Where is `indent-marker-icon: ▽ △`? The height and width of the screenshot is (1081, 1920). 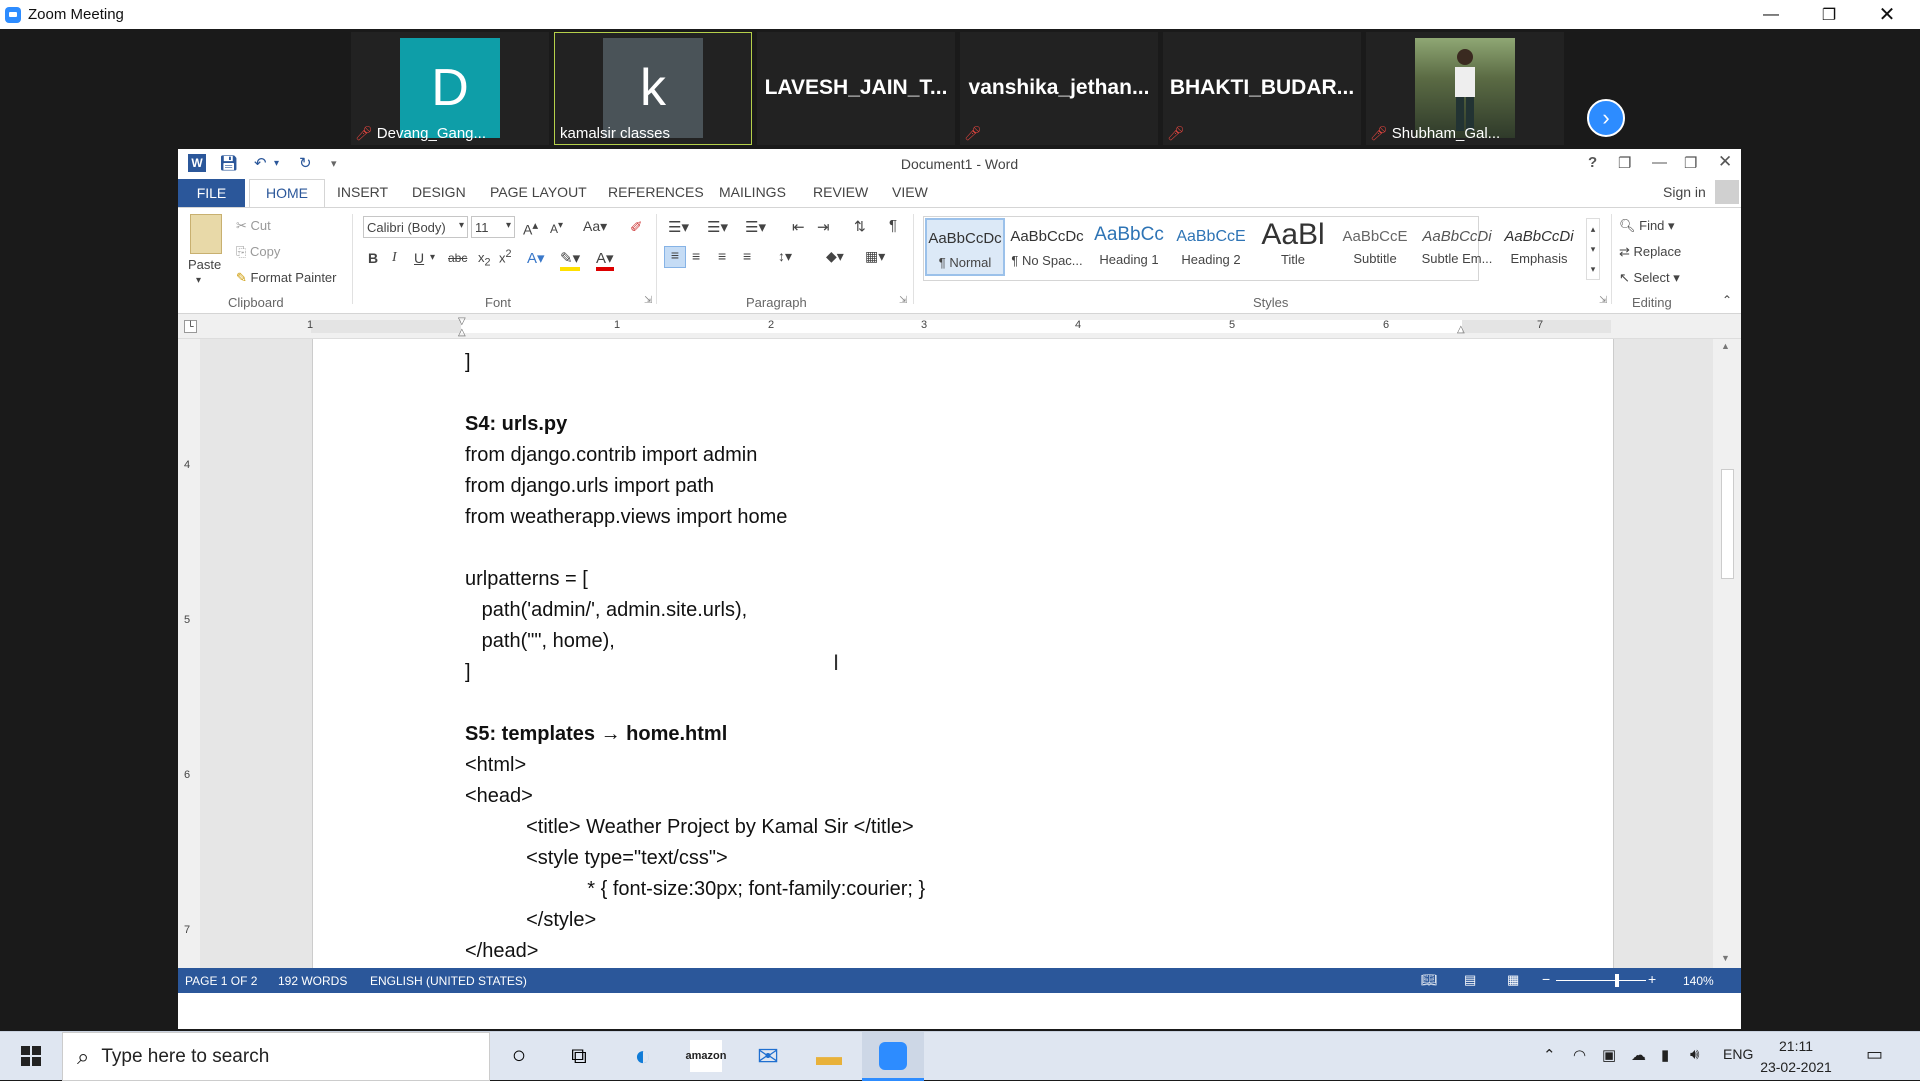 indent-marker-icon: ▽ △ is located at coordinates (462, 327).